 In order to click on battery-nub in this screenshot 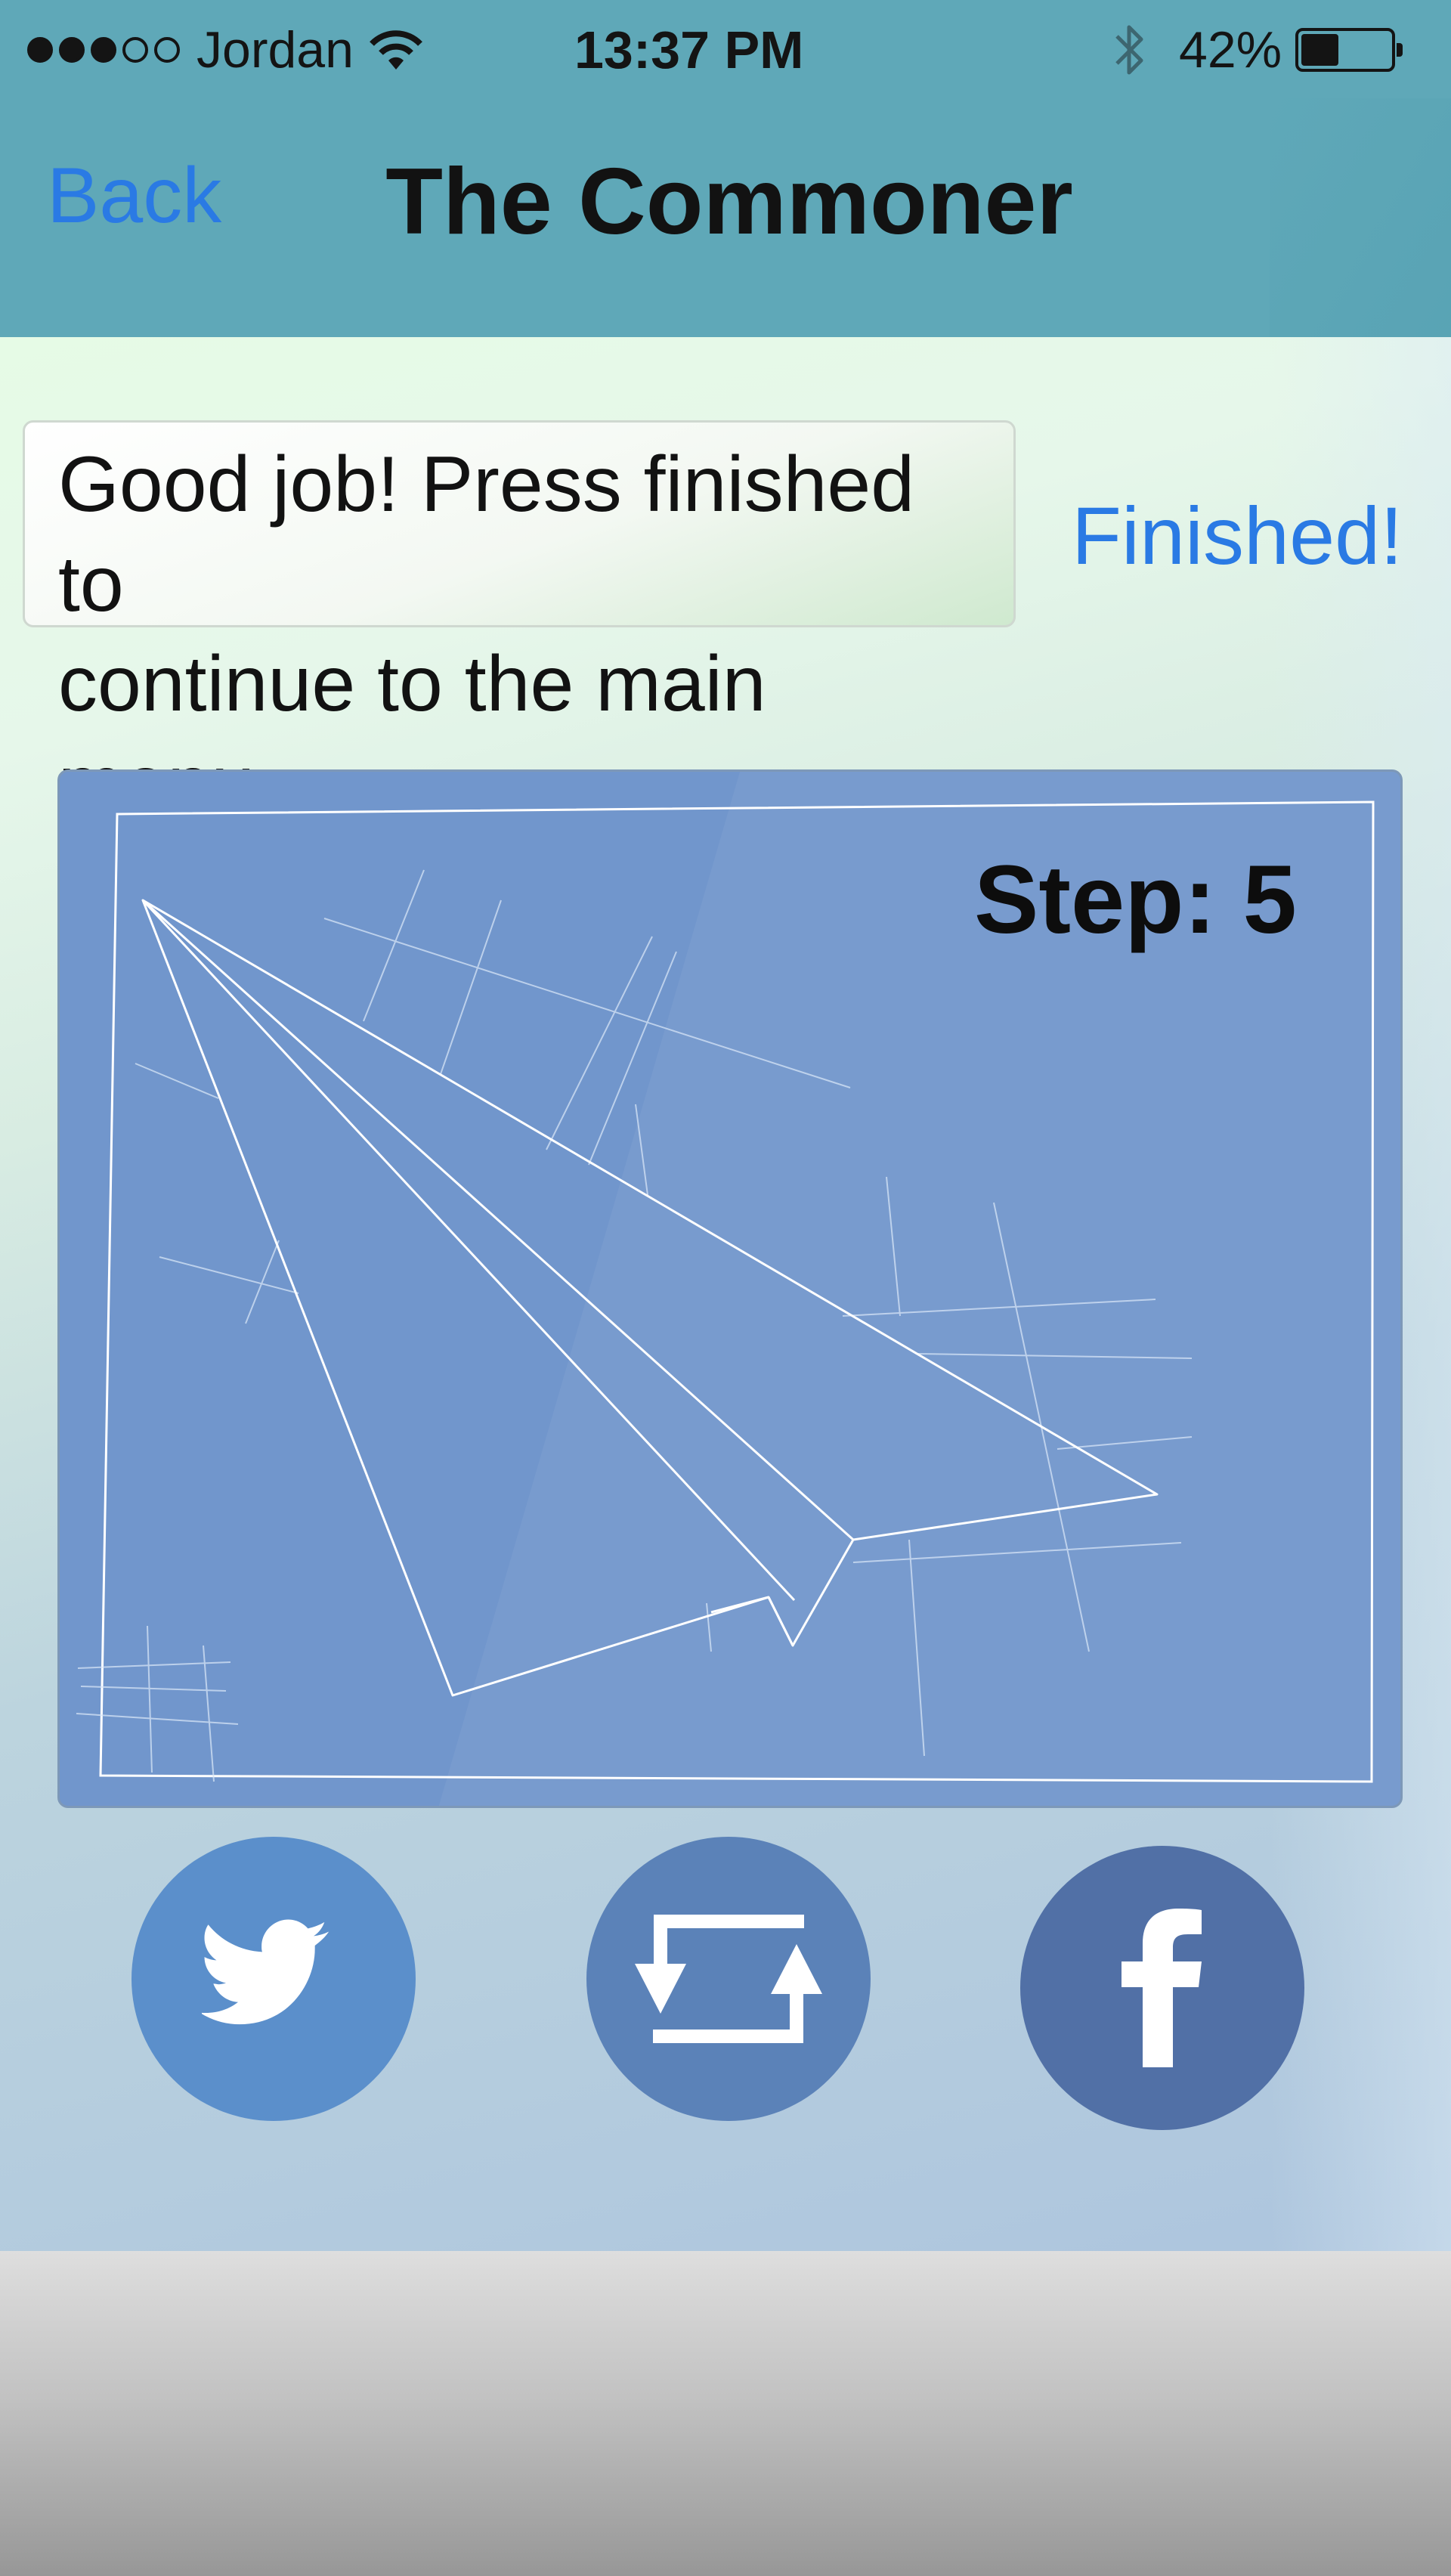, I will do `click(1400, 50)`.